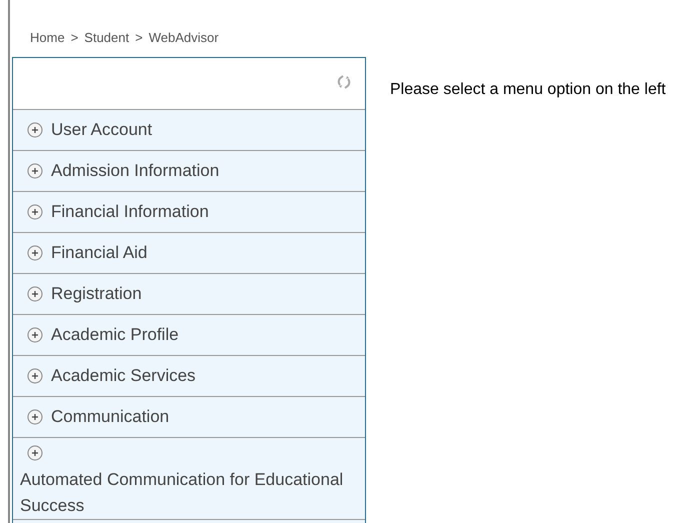 Image resolution: width=677 pixels, height=523 pixels. Describe the element at coordinates (115, 335) in the screenshot. I see `menu-item-label: Academic Profile` at that location.